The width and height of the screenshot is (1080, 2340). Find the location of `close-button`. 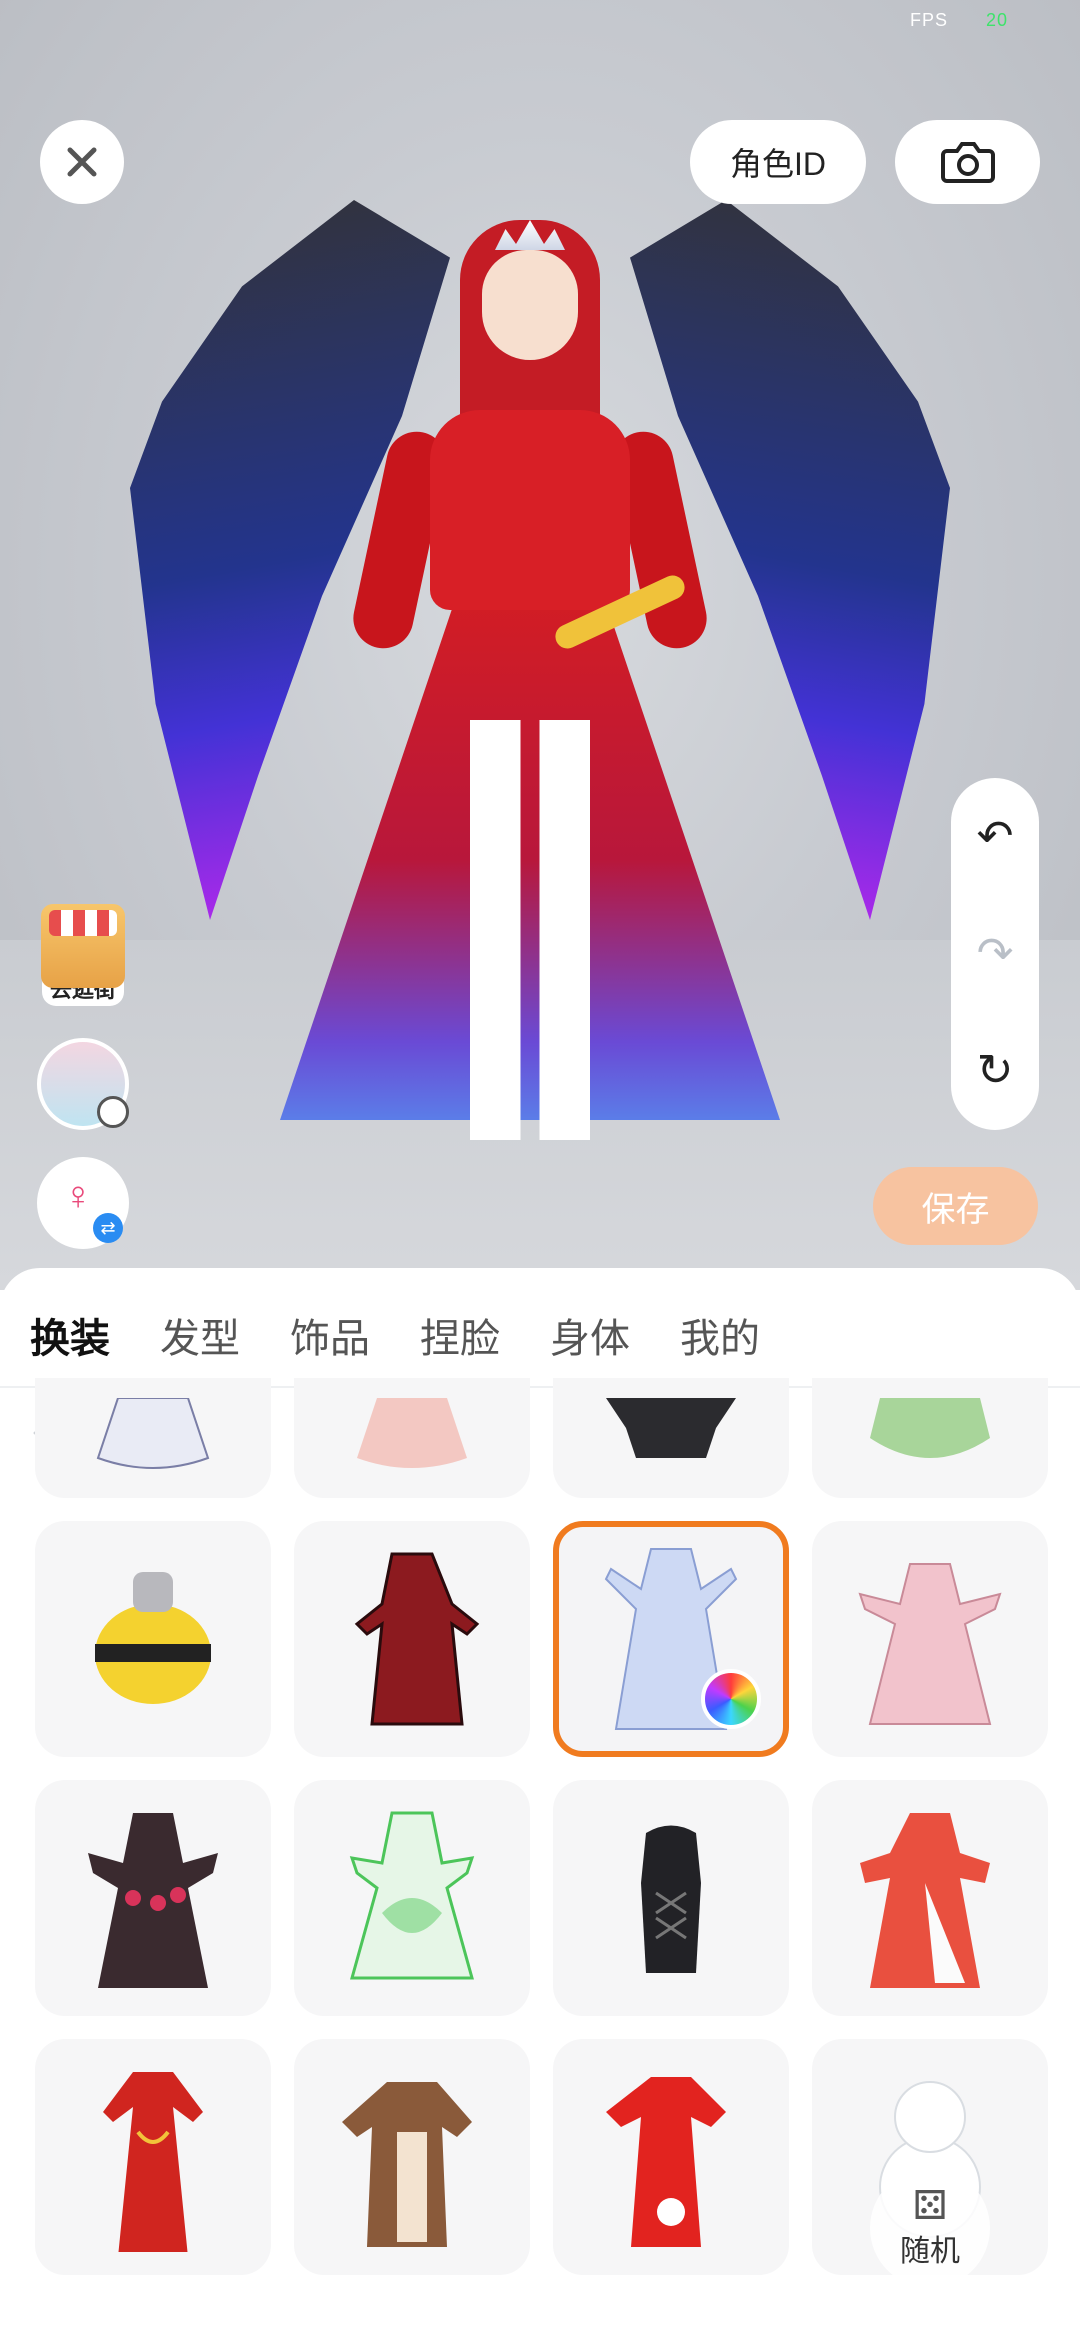

close-button is located at coordinates (82, 162).